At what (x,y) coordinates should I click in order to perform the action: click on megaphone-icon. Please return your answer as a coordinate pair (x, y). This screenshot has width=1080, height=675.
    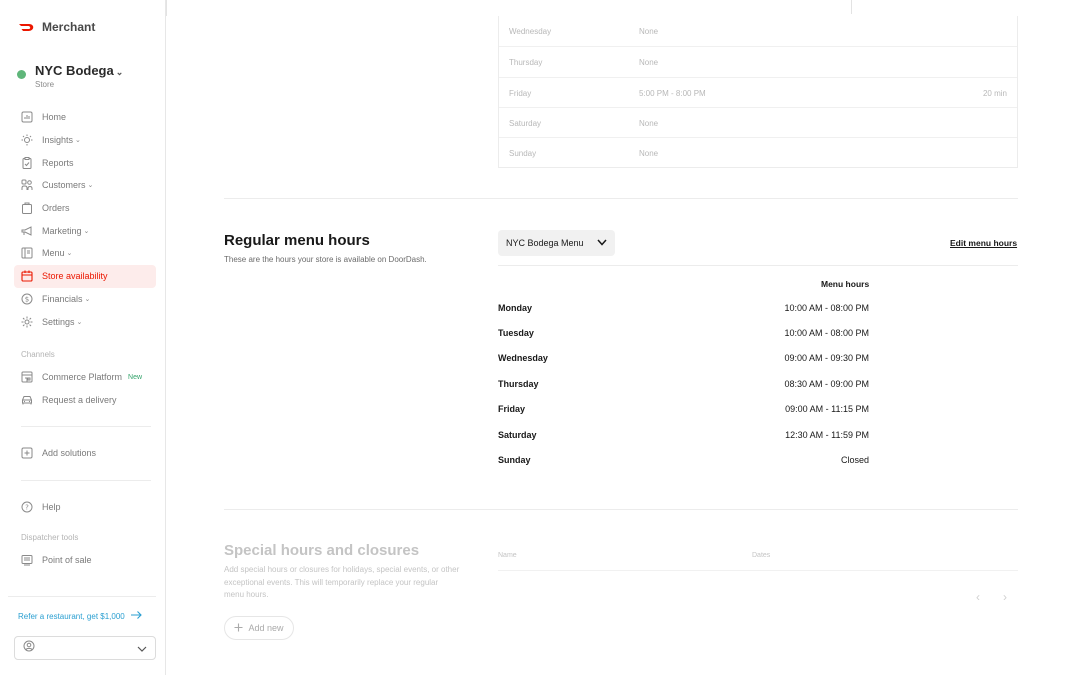
    Looking at the image, I should click on (27, 231).